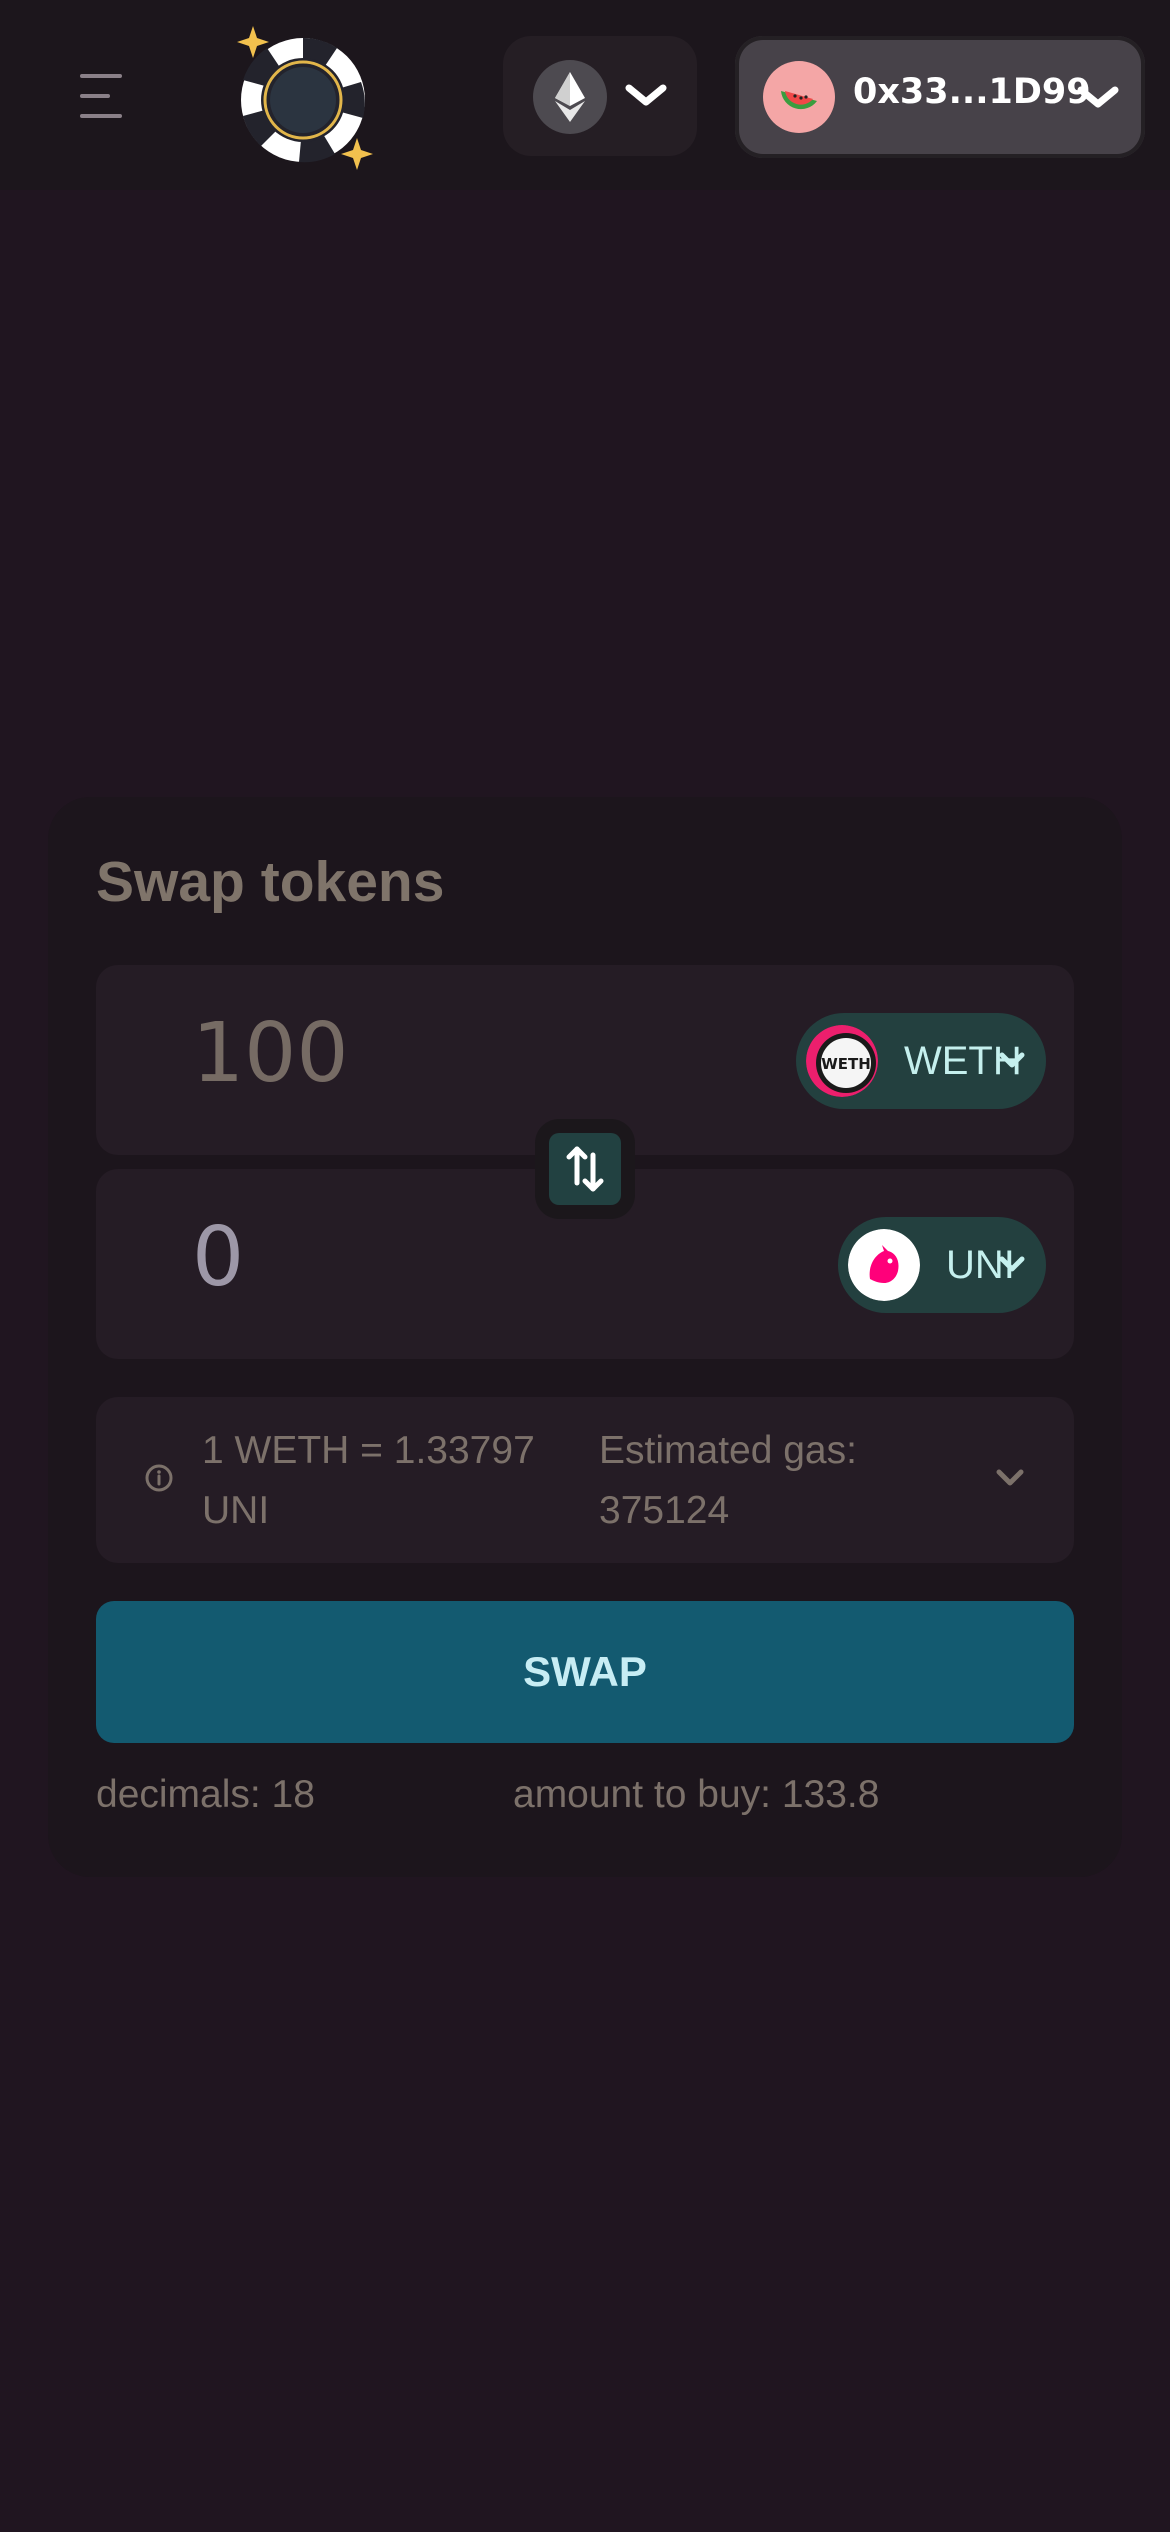 This screenshot has width=1170, height=2532. Describe the element at coordinates (942, 1265) in the screenshot. I see `buy-token-selector: UNI` at that location.